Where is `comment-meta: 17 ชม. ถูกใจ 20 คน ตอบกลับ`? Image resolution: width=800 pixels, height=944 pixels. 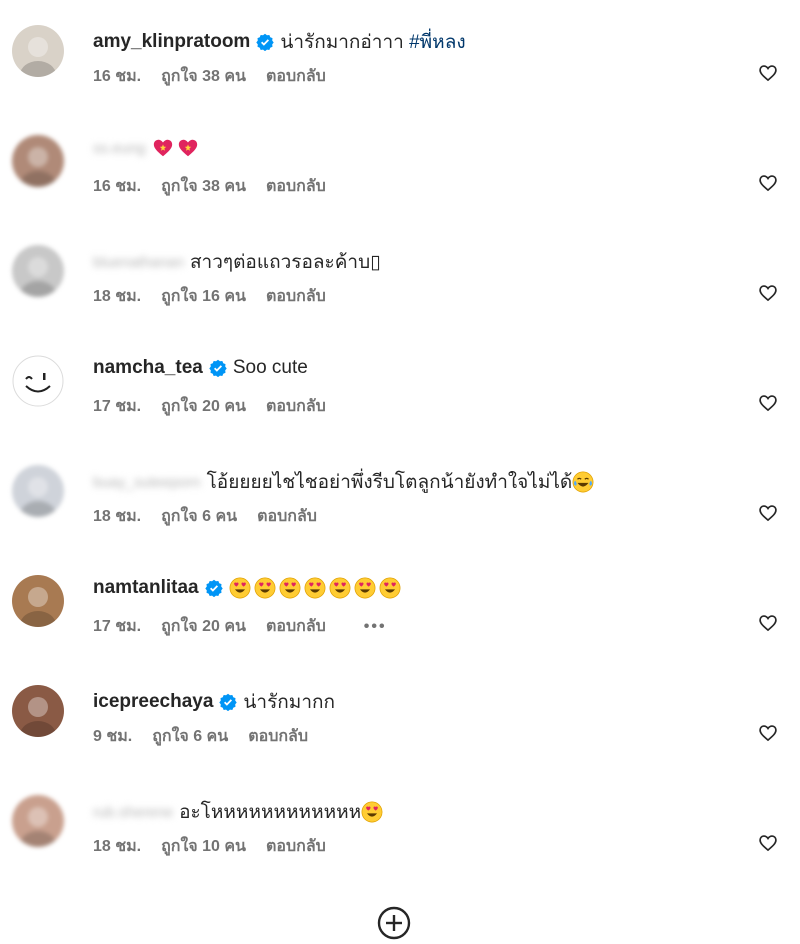 comment-meta: 17 ชม. ถูกใจ 20 คน ตอบกลับ is located at coordinates (219, 406).